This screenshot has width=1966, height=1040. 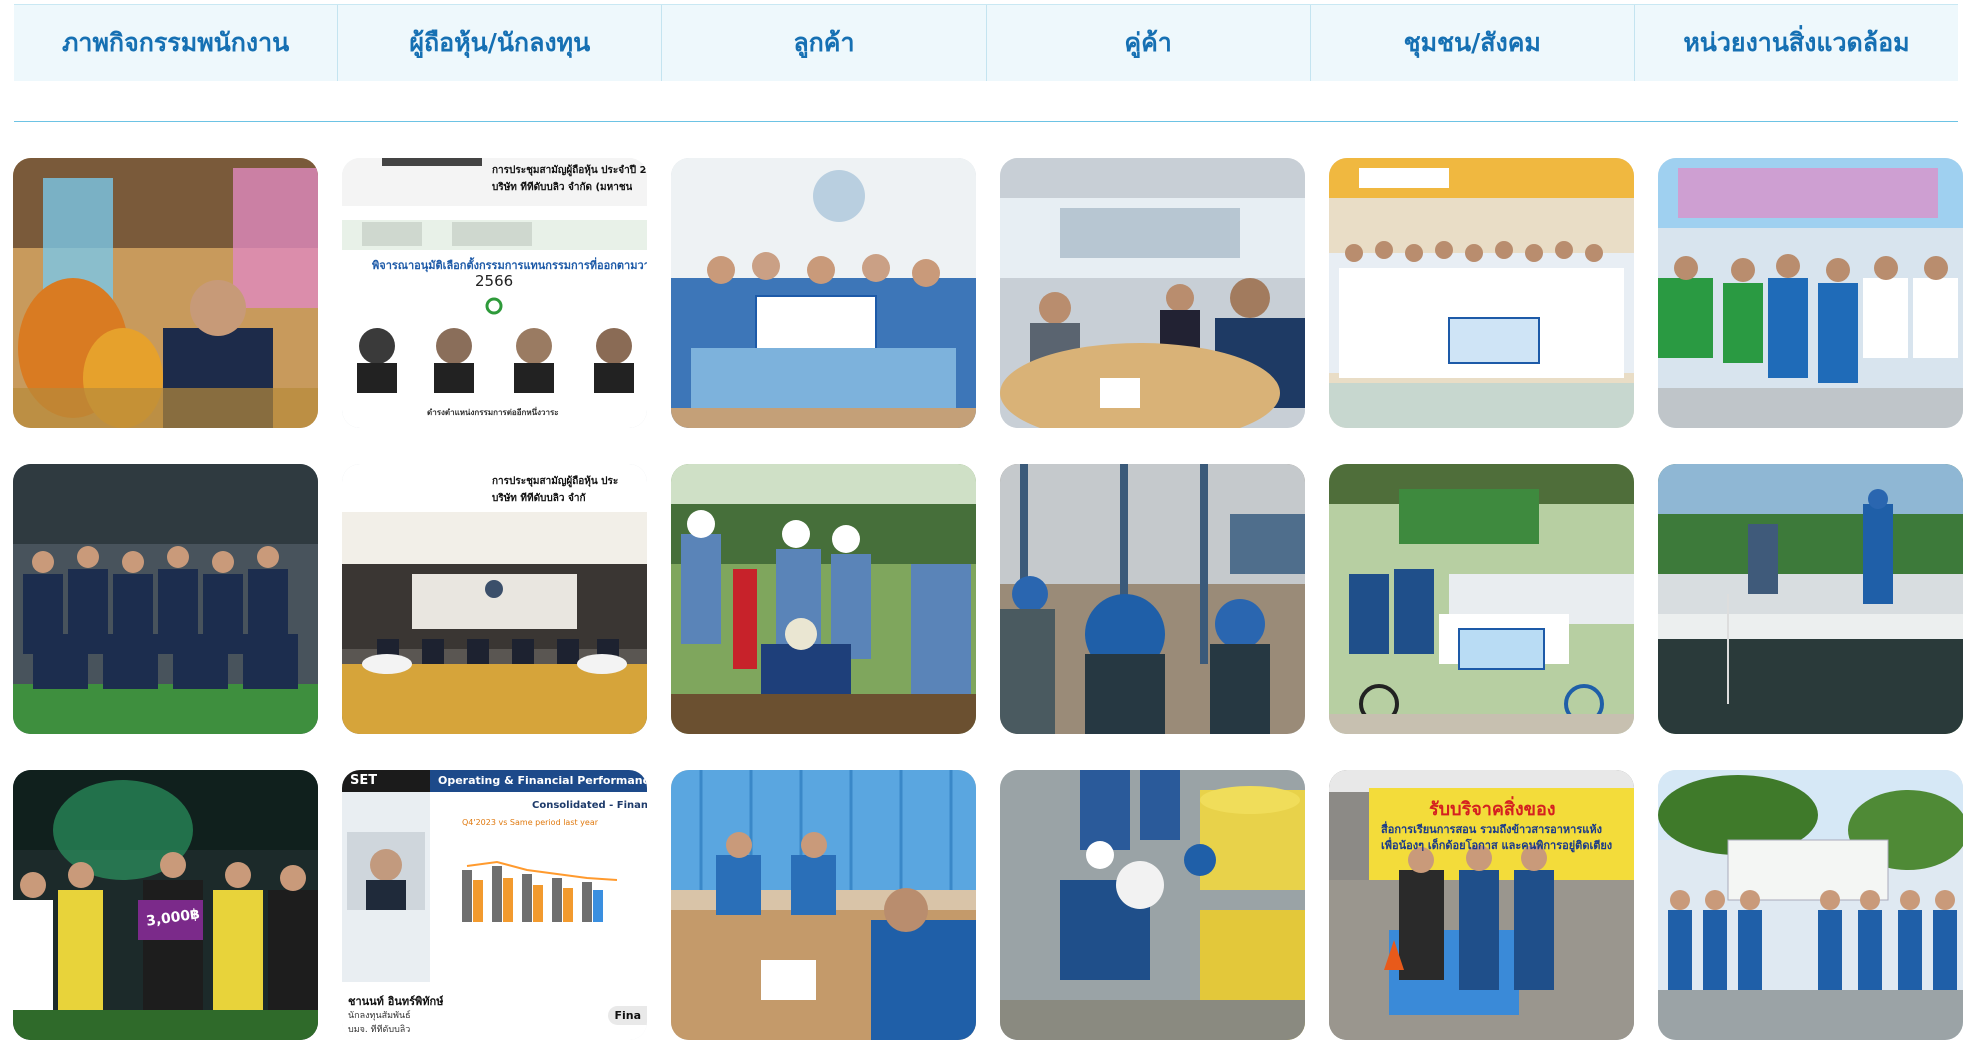 I want to click on tab-shareholders-investors: ผู้ถือหุ้น/นักลงทุน, so click(x=499, y=43).